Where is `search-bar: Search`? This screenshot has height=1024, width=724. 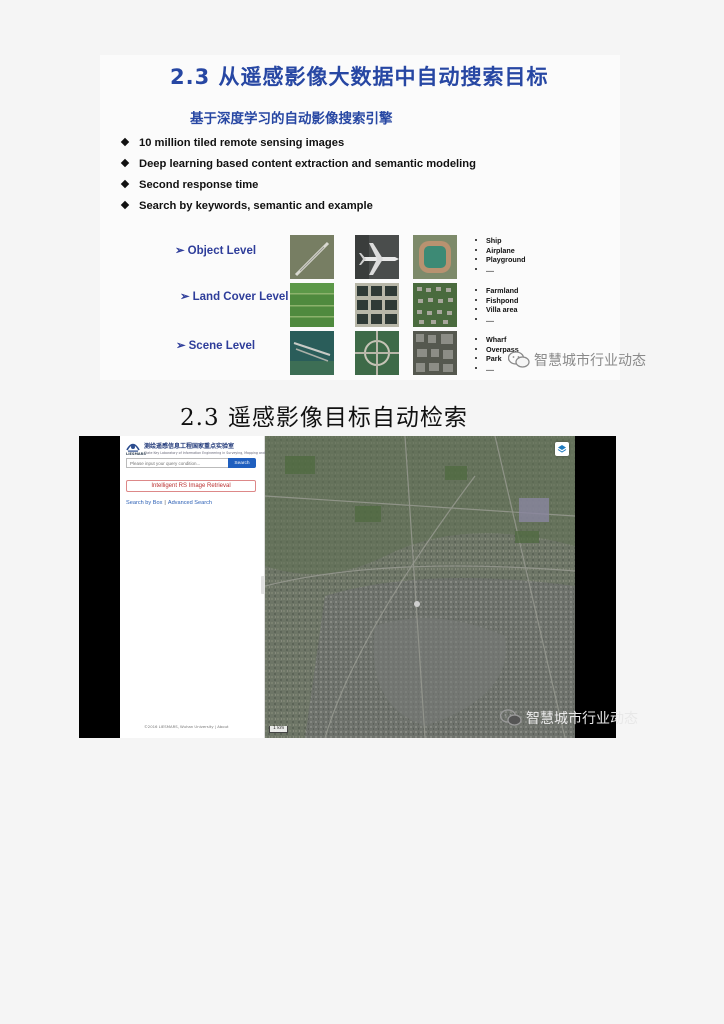 search-bar: Search is located at coordinates (191, 463).